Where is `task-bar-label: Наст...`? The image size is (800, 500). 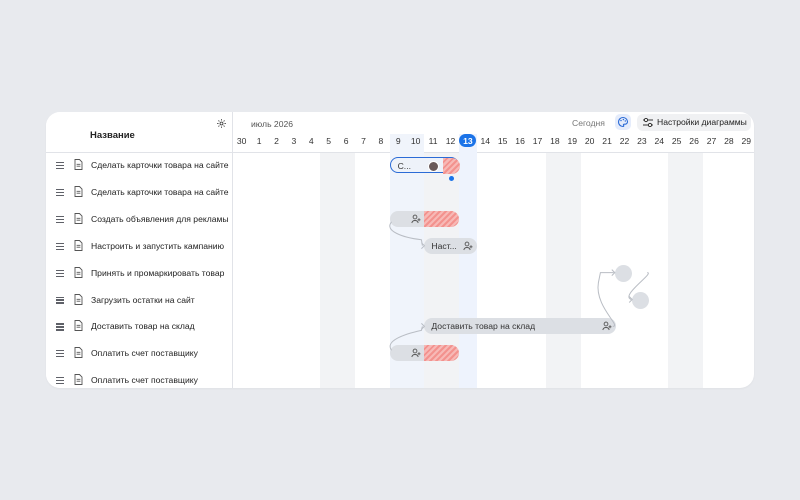
task-bar-label: Наст... is located at coordinates (444, 245).